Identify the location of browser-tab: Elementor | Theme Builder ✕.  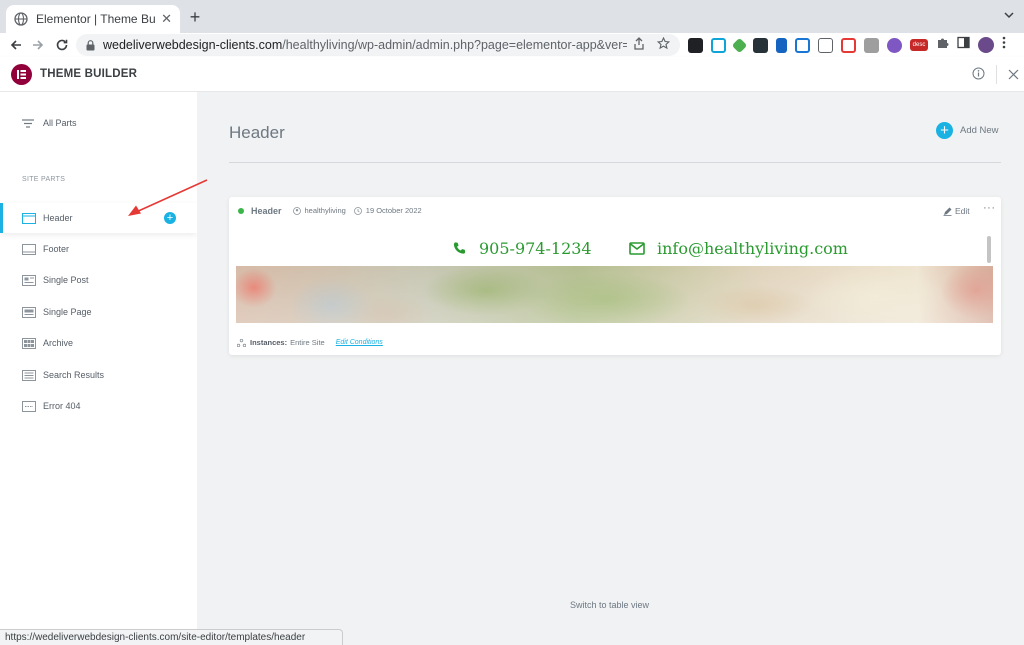
(93, 19).